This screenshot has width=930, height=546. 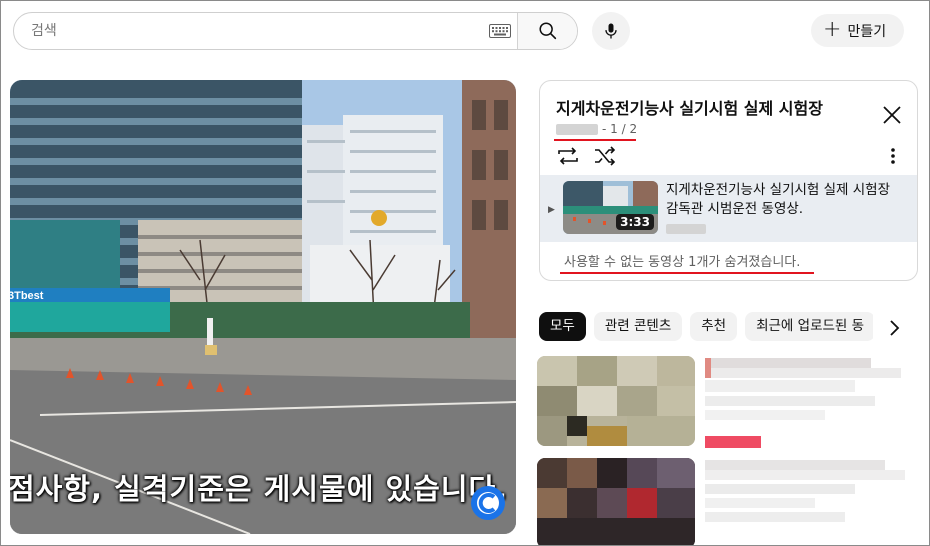 I want to click on video-duration: 3:33, so click(x=635, y=222).